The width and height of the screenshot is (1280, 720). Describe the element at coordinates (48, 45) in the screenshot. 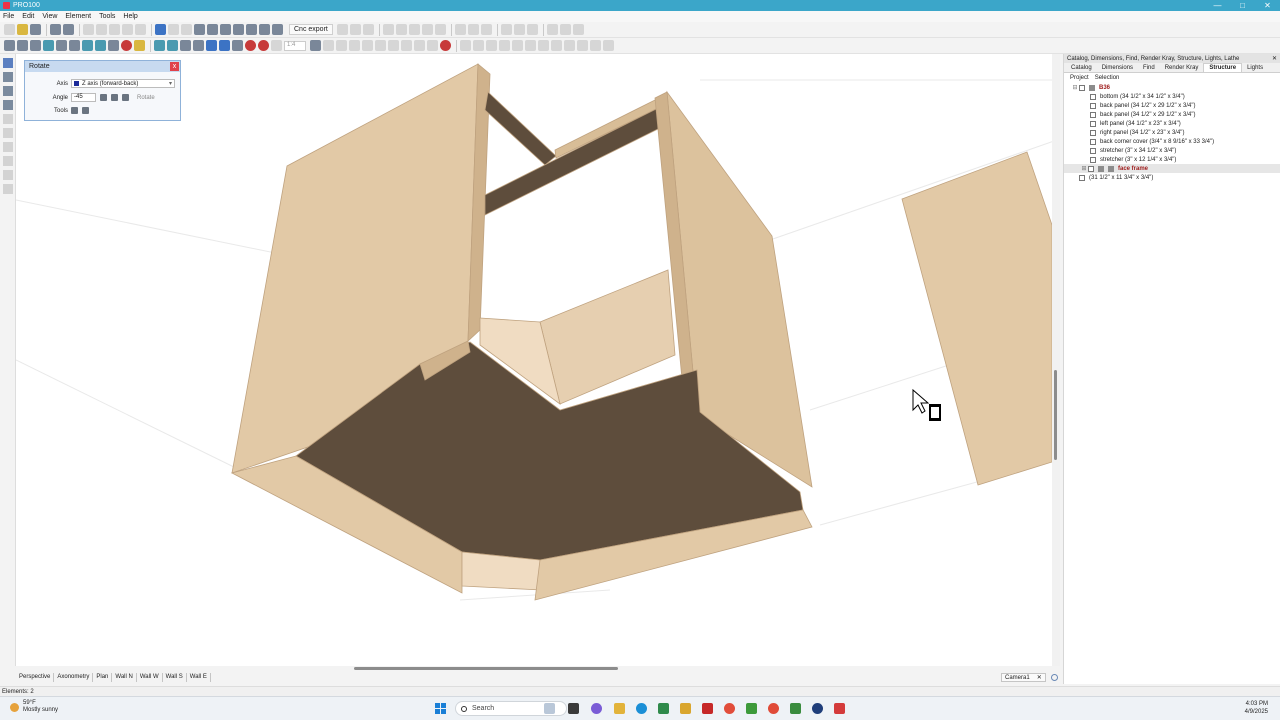

I see `view-3d-icon` at that location.